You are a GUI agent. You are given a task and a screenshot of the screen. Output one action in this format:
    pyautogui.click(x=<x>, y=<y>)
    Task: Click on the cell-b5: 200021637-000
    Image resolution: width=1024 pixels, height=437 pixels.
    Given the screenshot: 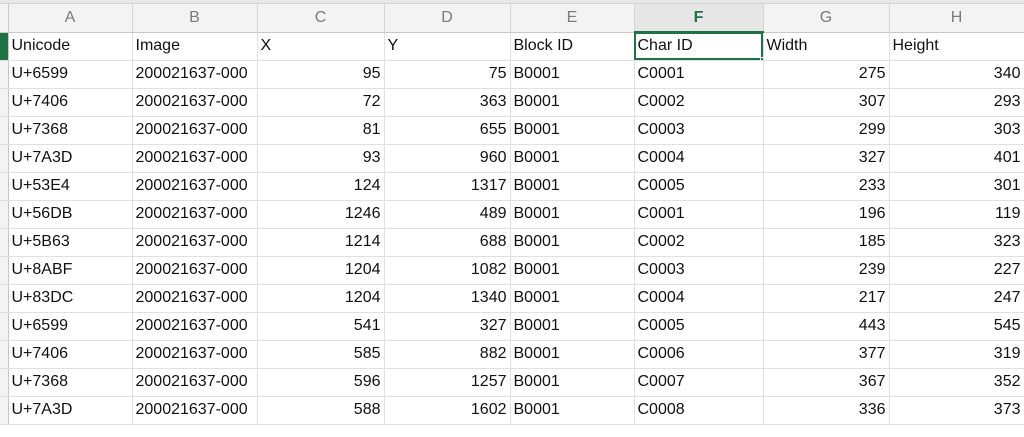 What is the action you would take?
    pyautogui.click(x=195, y=158)
    